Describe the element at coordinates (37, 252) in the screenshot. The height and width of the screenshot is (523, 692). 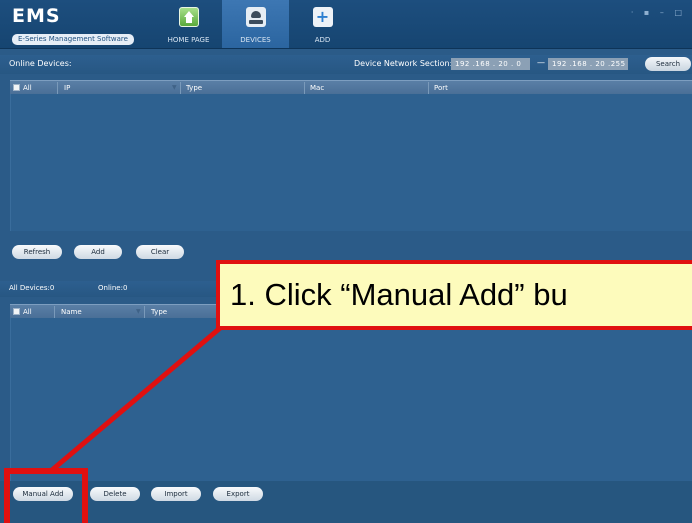
I see `refresh-button: Refresh` at that location.